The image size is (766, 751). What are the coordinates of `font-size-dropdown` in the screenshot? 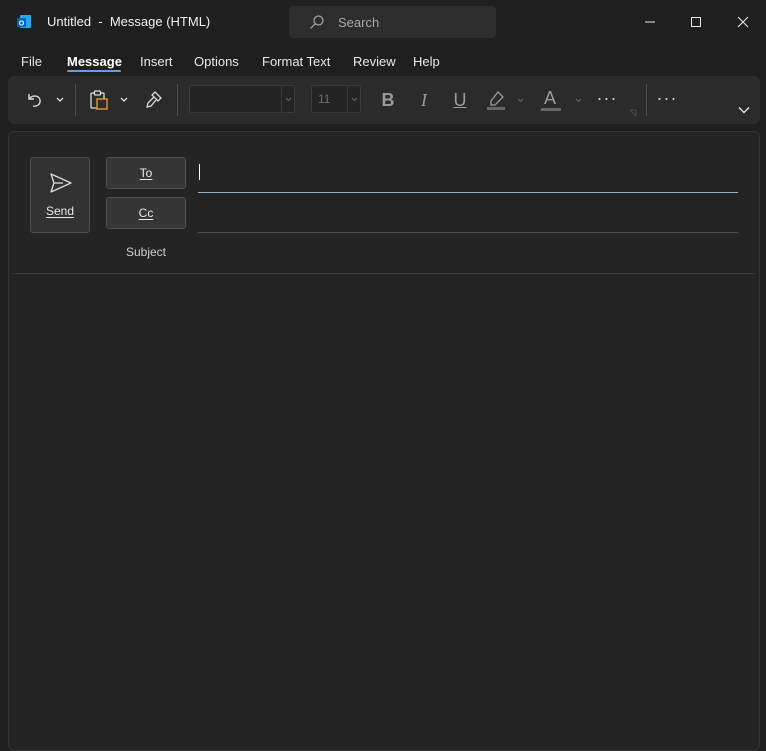 It's located at (353, 99).